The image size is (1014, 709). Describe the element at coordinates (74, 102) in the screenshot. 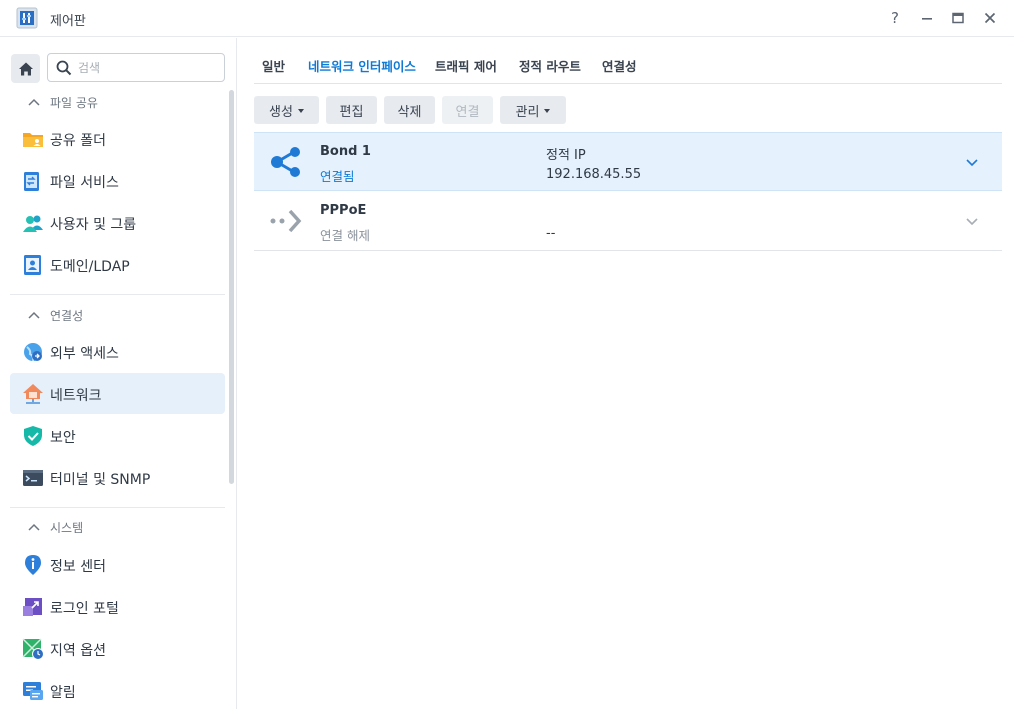

I see `section-title: 파일 공유` at that location.